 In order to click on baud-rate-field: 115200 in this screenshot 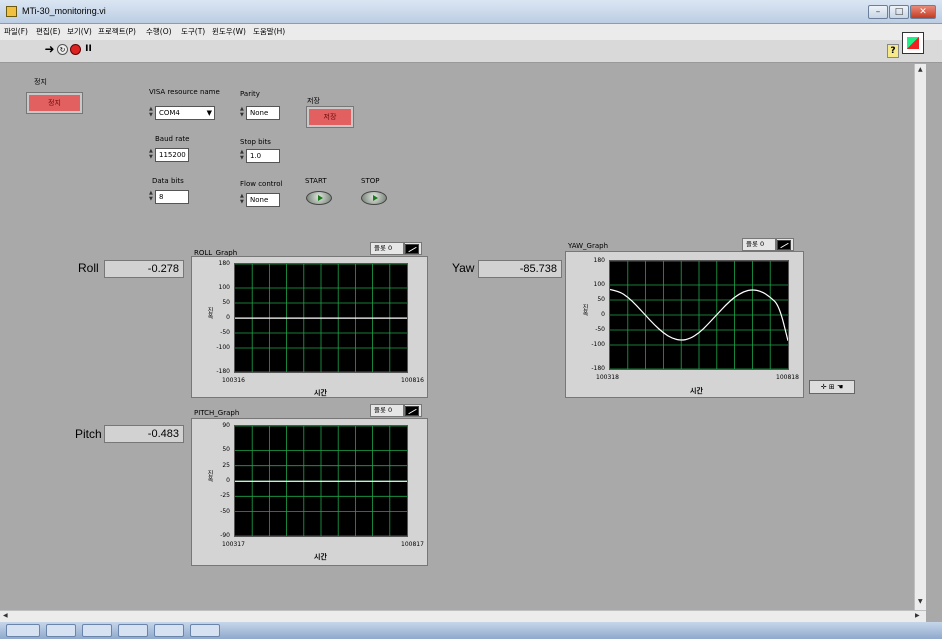, I will do `click(172, 155)`.